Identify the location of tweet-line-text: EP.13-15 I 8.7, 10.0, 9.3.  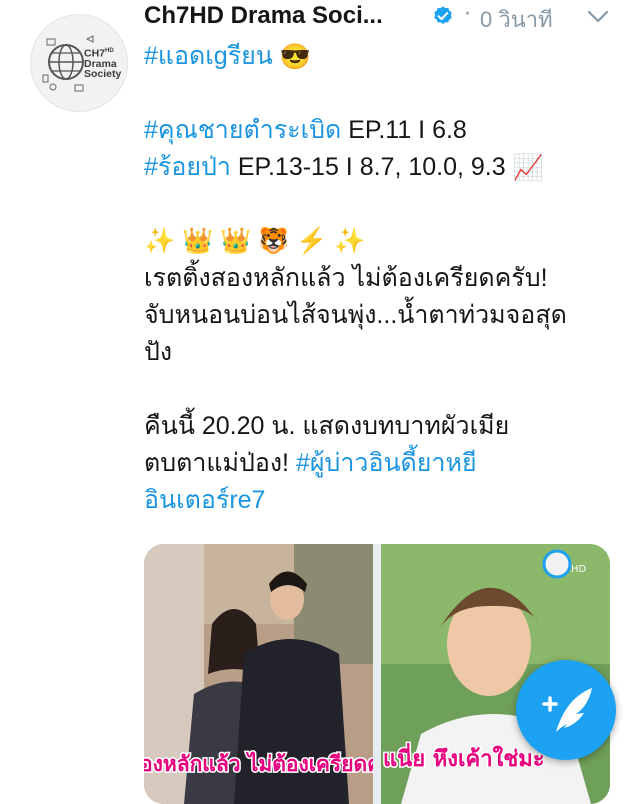
(371, 167).